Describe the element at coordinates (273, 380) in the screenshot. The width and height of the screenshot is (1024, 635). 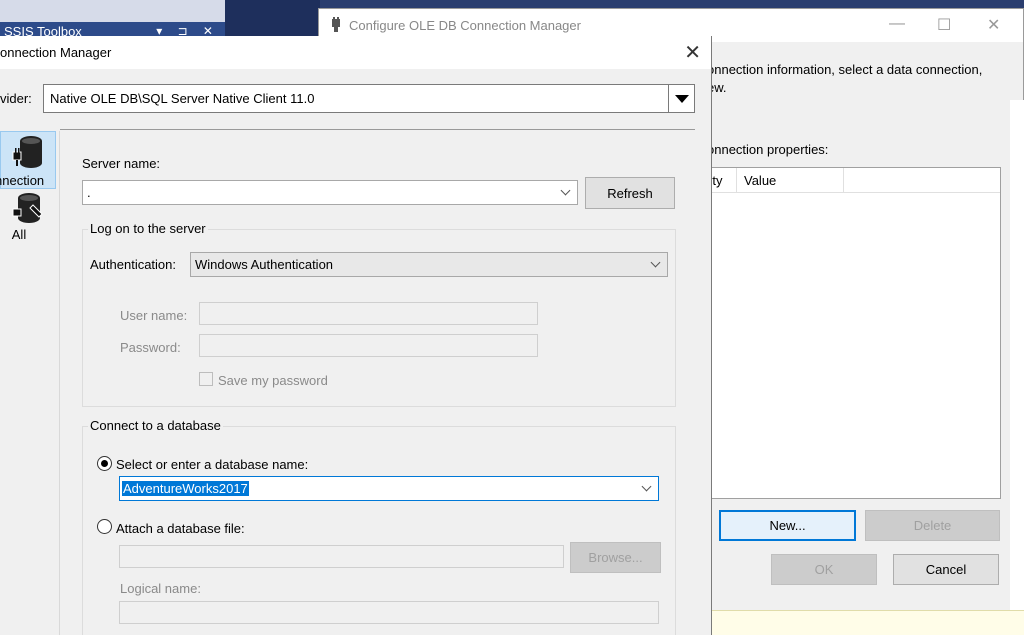
I see `save-password-label: Save my password` at that location.